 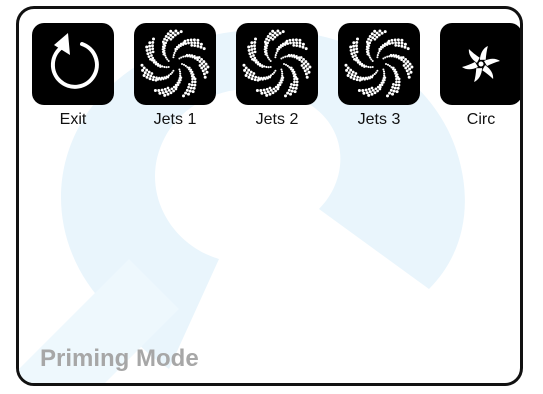 I want to click on jets-1-tile, so click(x=175, y=64).